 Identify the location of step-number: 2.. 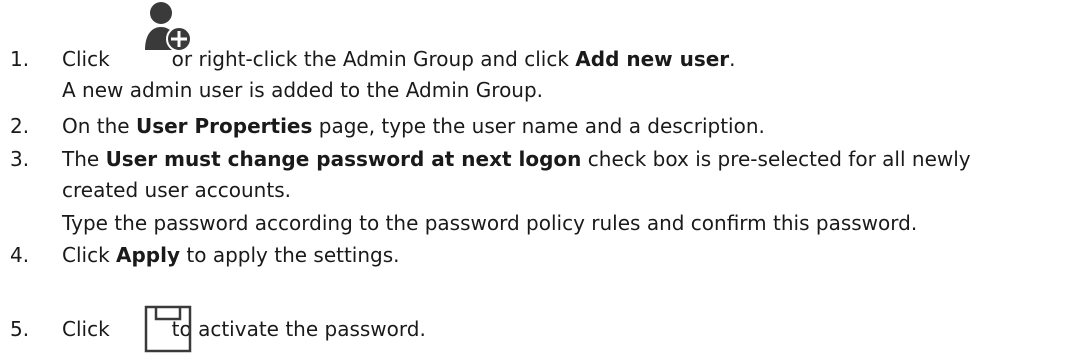
(20, 126).